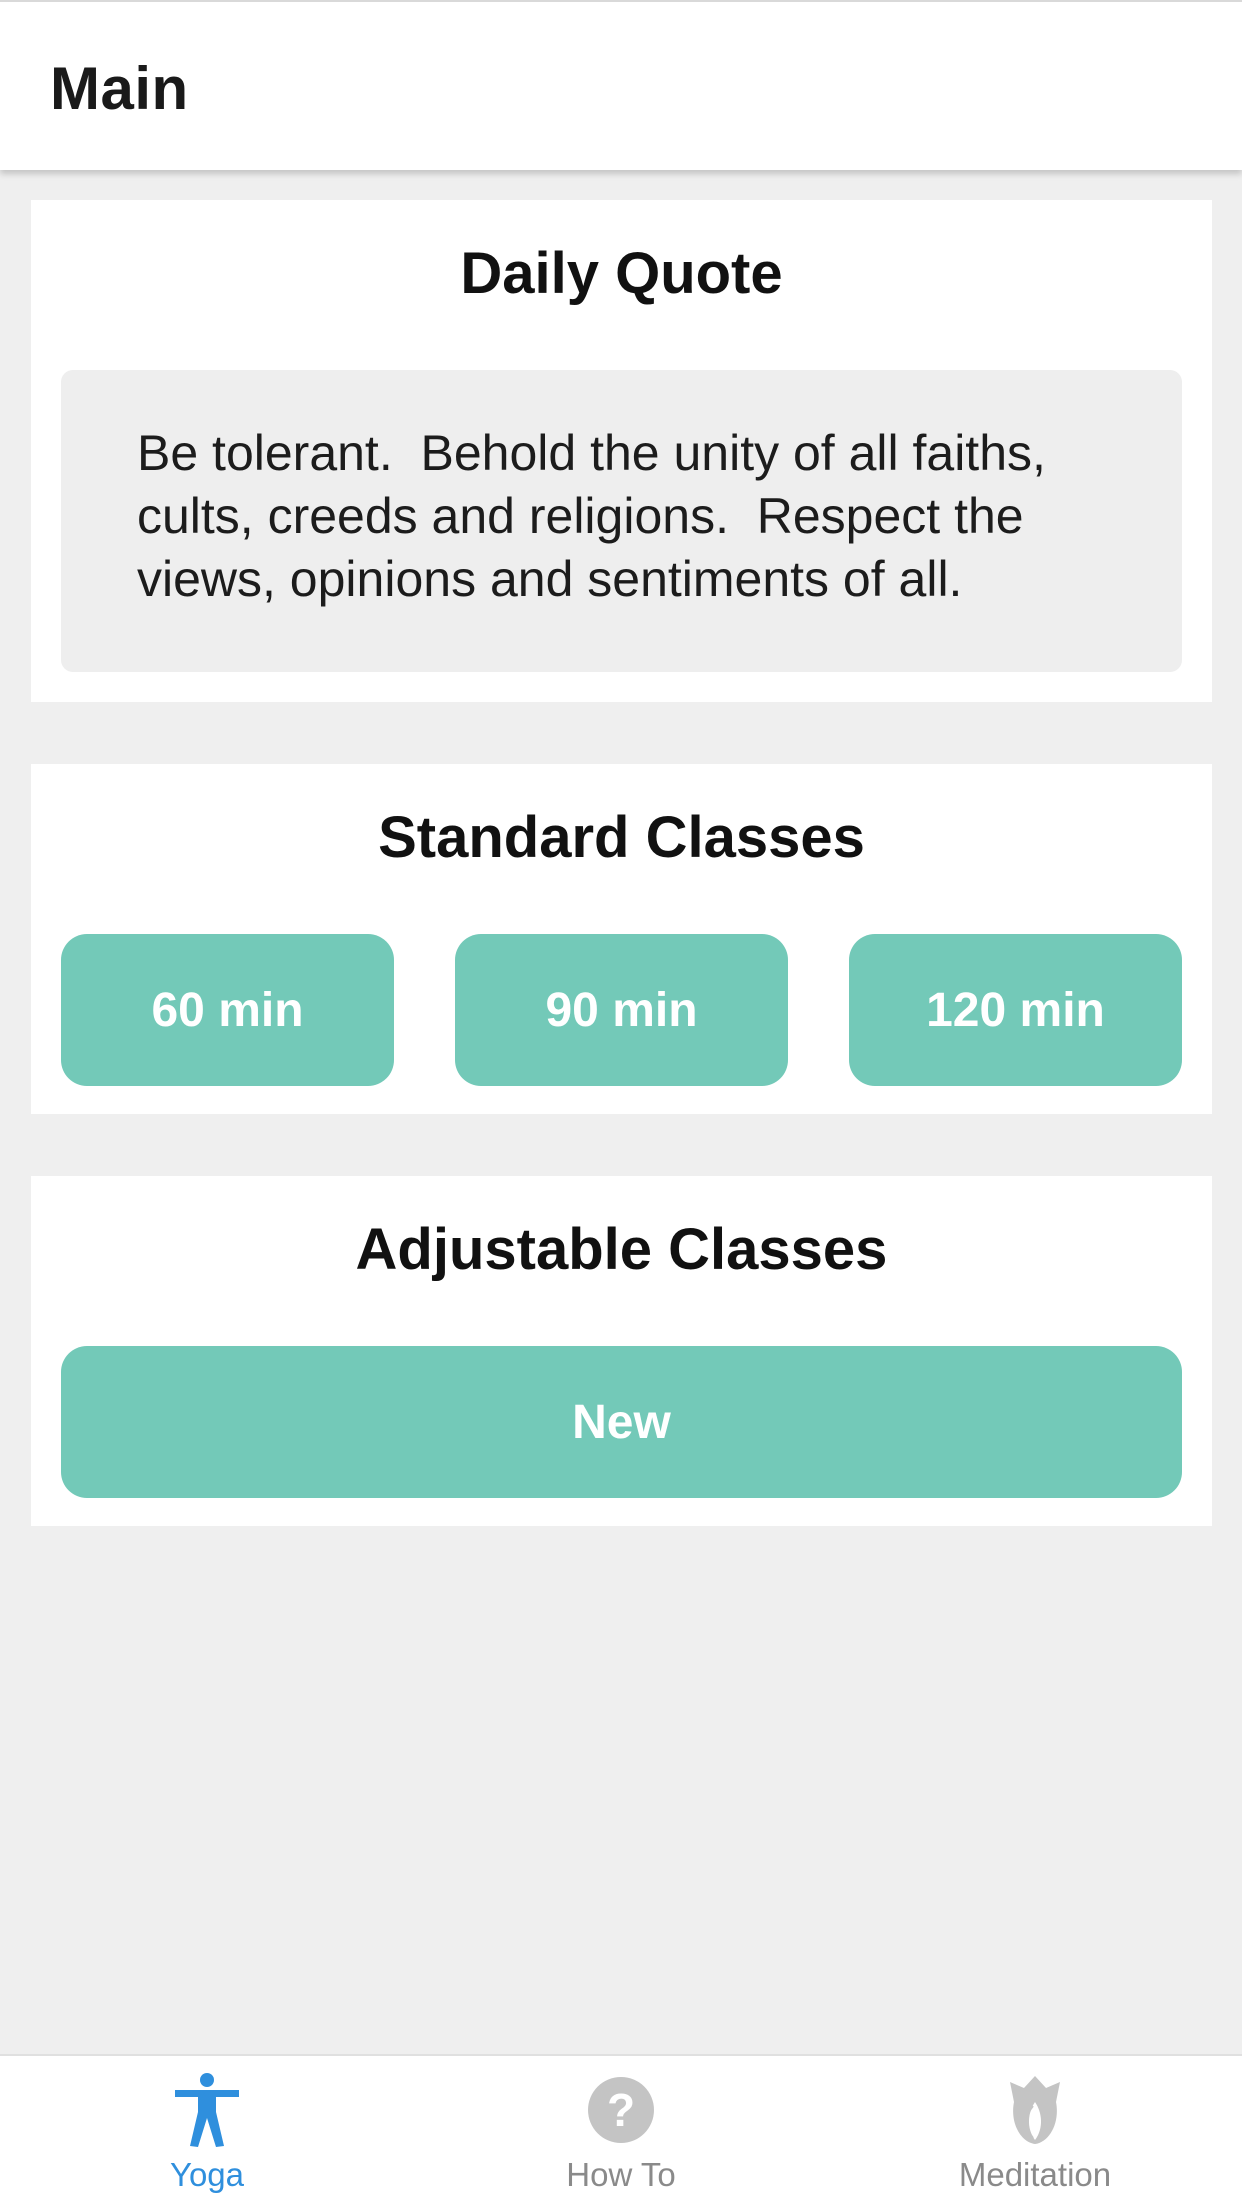 The height and width of the screenshot is (2208, 1242). I want to click on class-90-min-button: 90 min, so click(621, 1010).